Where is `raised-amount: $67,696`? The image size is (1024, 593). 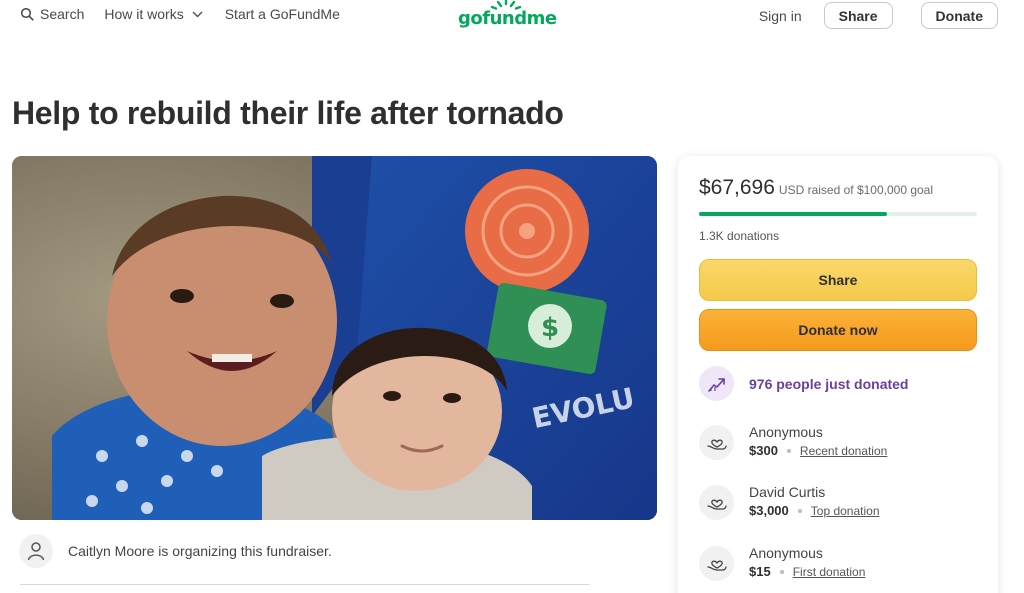 raised-amount: $67,696 is located at coordinates (737, 187).